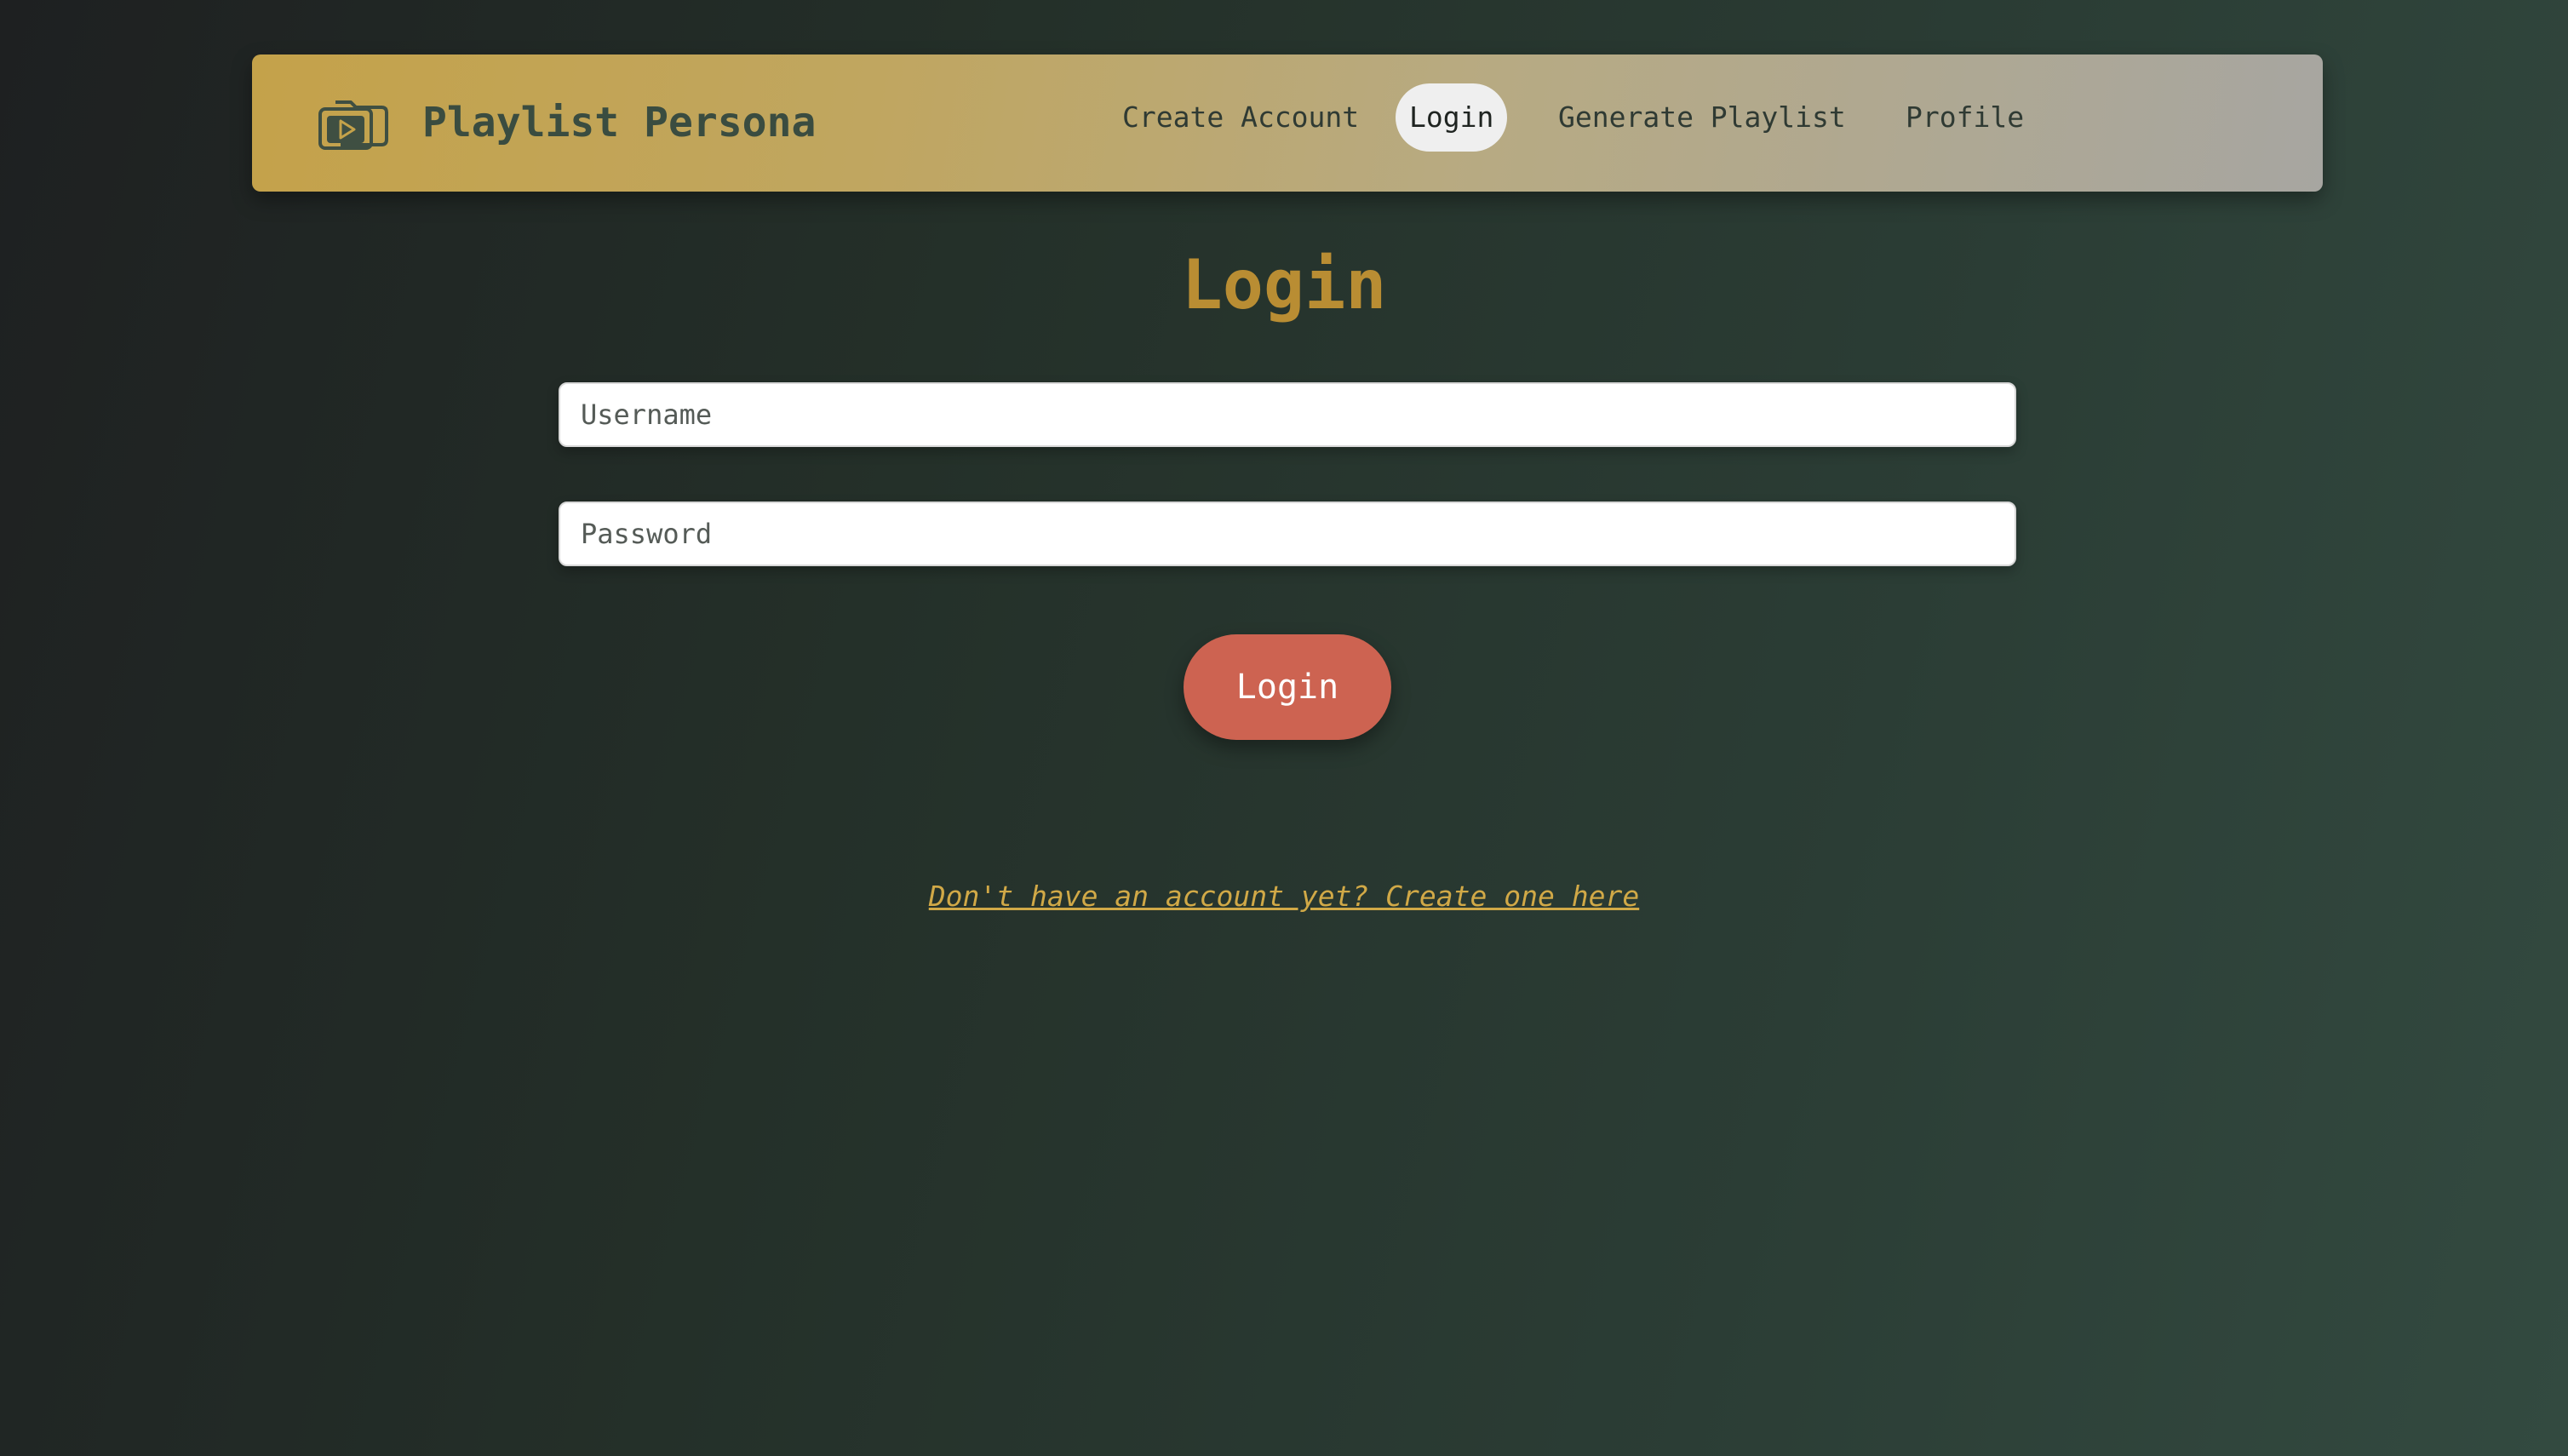 Image resolution: width=2568 pixels, height=1456 pixels. I want to click on page-title: Login, so click(1284, 284).